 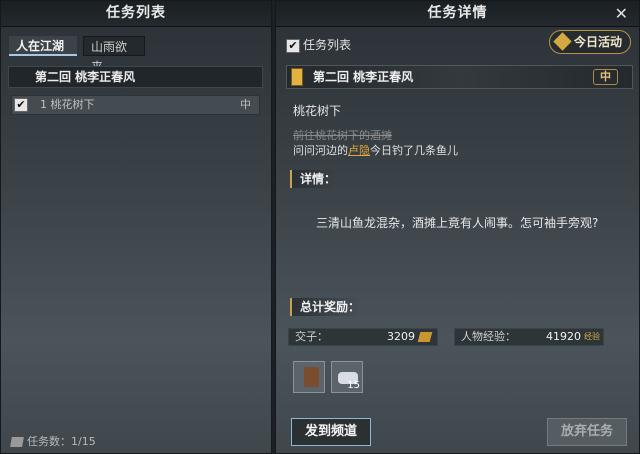 I want to click on rewards-section-title: 总计奖励：, so click(x=325, y=307).